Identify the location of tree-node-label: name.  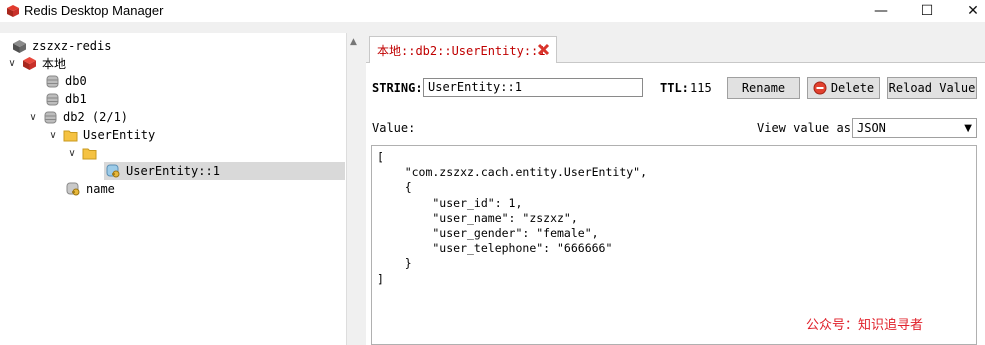
(100, 189).